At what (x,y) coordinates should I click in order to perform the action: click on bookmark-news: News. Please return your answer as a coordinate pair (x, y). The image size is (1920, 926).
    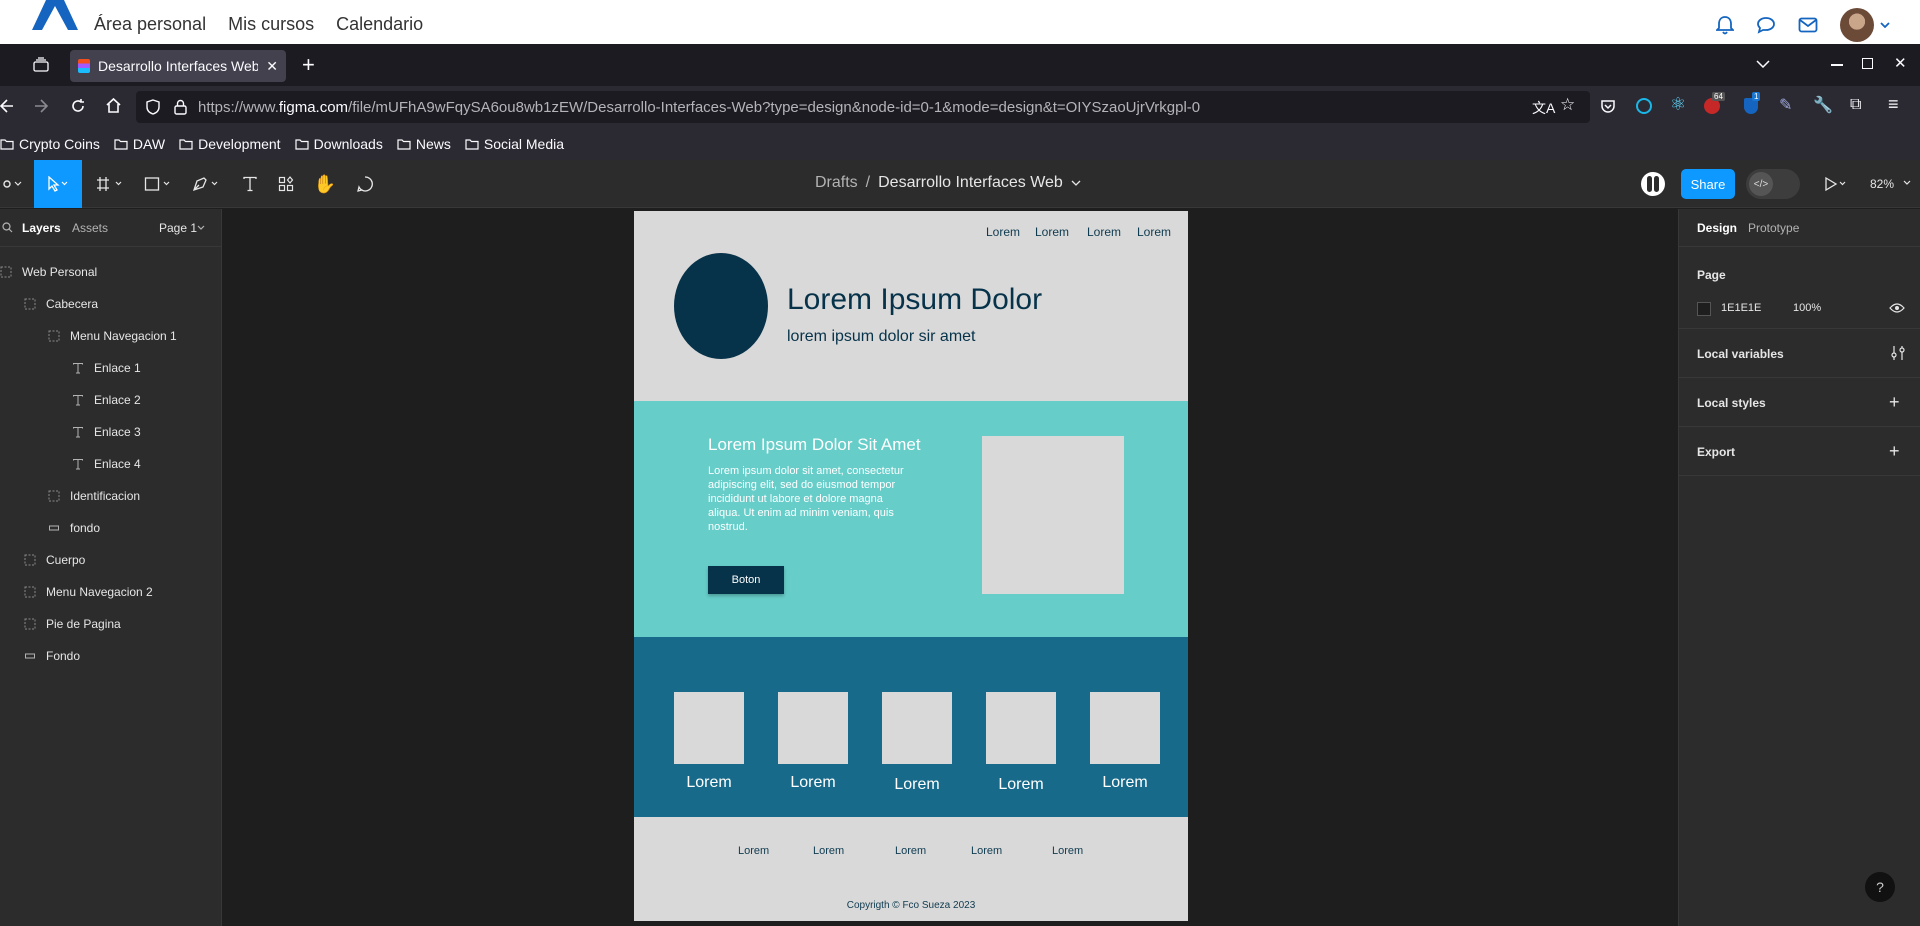
    Looking at the image, I should click on (424, 144).